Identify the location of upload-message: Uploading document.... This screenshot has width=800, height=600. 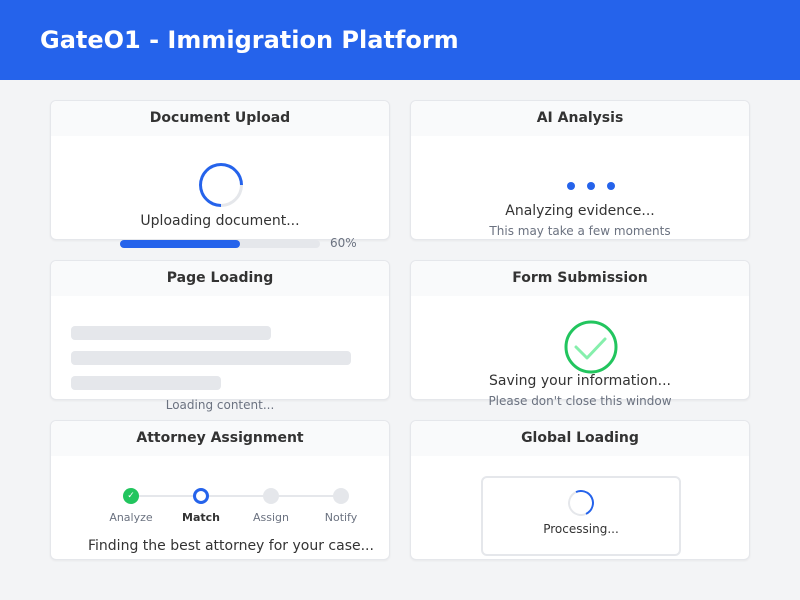
(220, 221).